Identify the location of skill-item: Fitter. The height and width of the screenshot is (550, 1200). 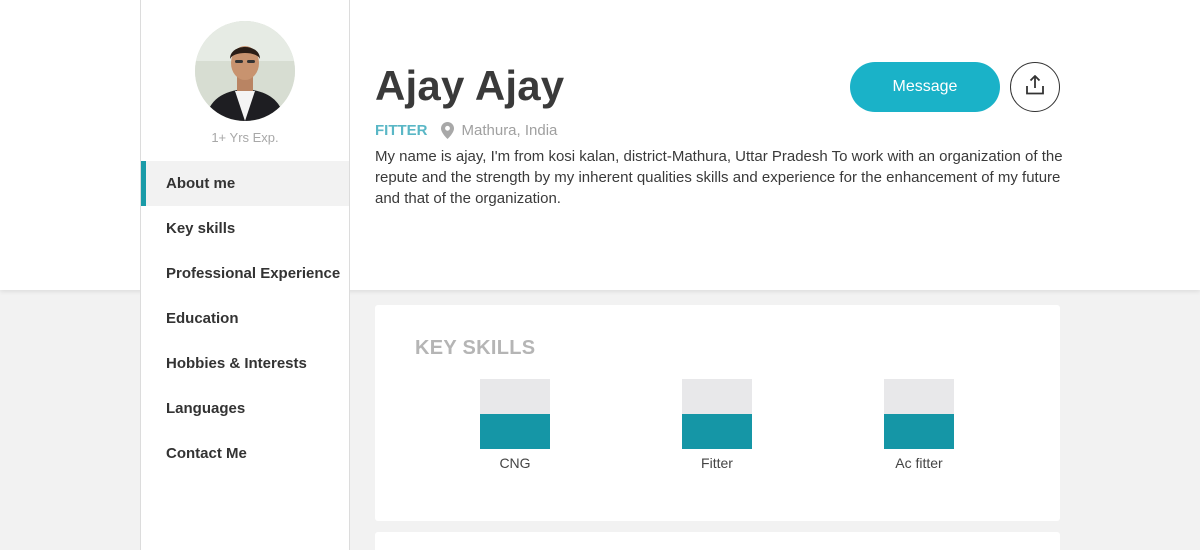
(717, 425).